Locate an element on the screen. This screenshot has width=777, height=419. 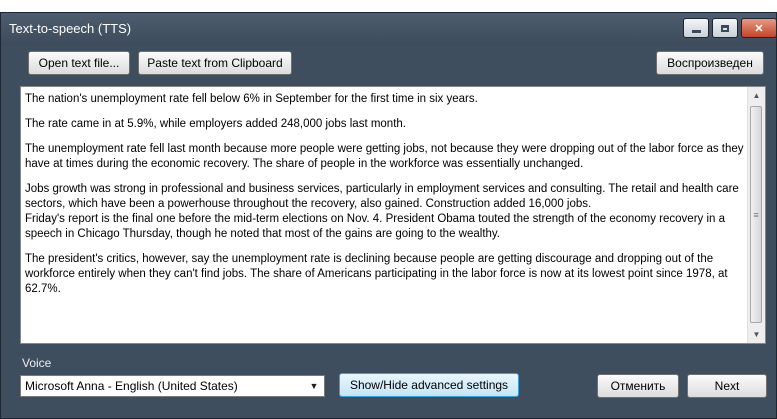
scroll-thumb: ≡ is located at coordinates (756, 214).